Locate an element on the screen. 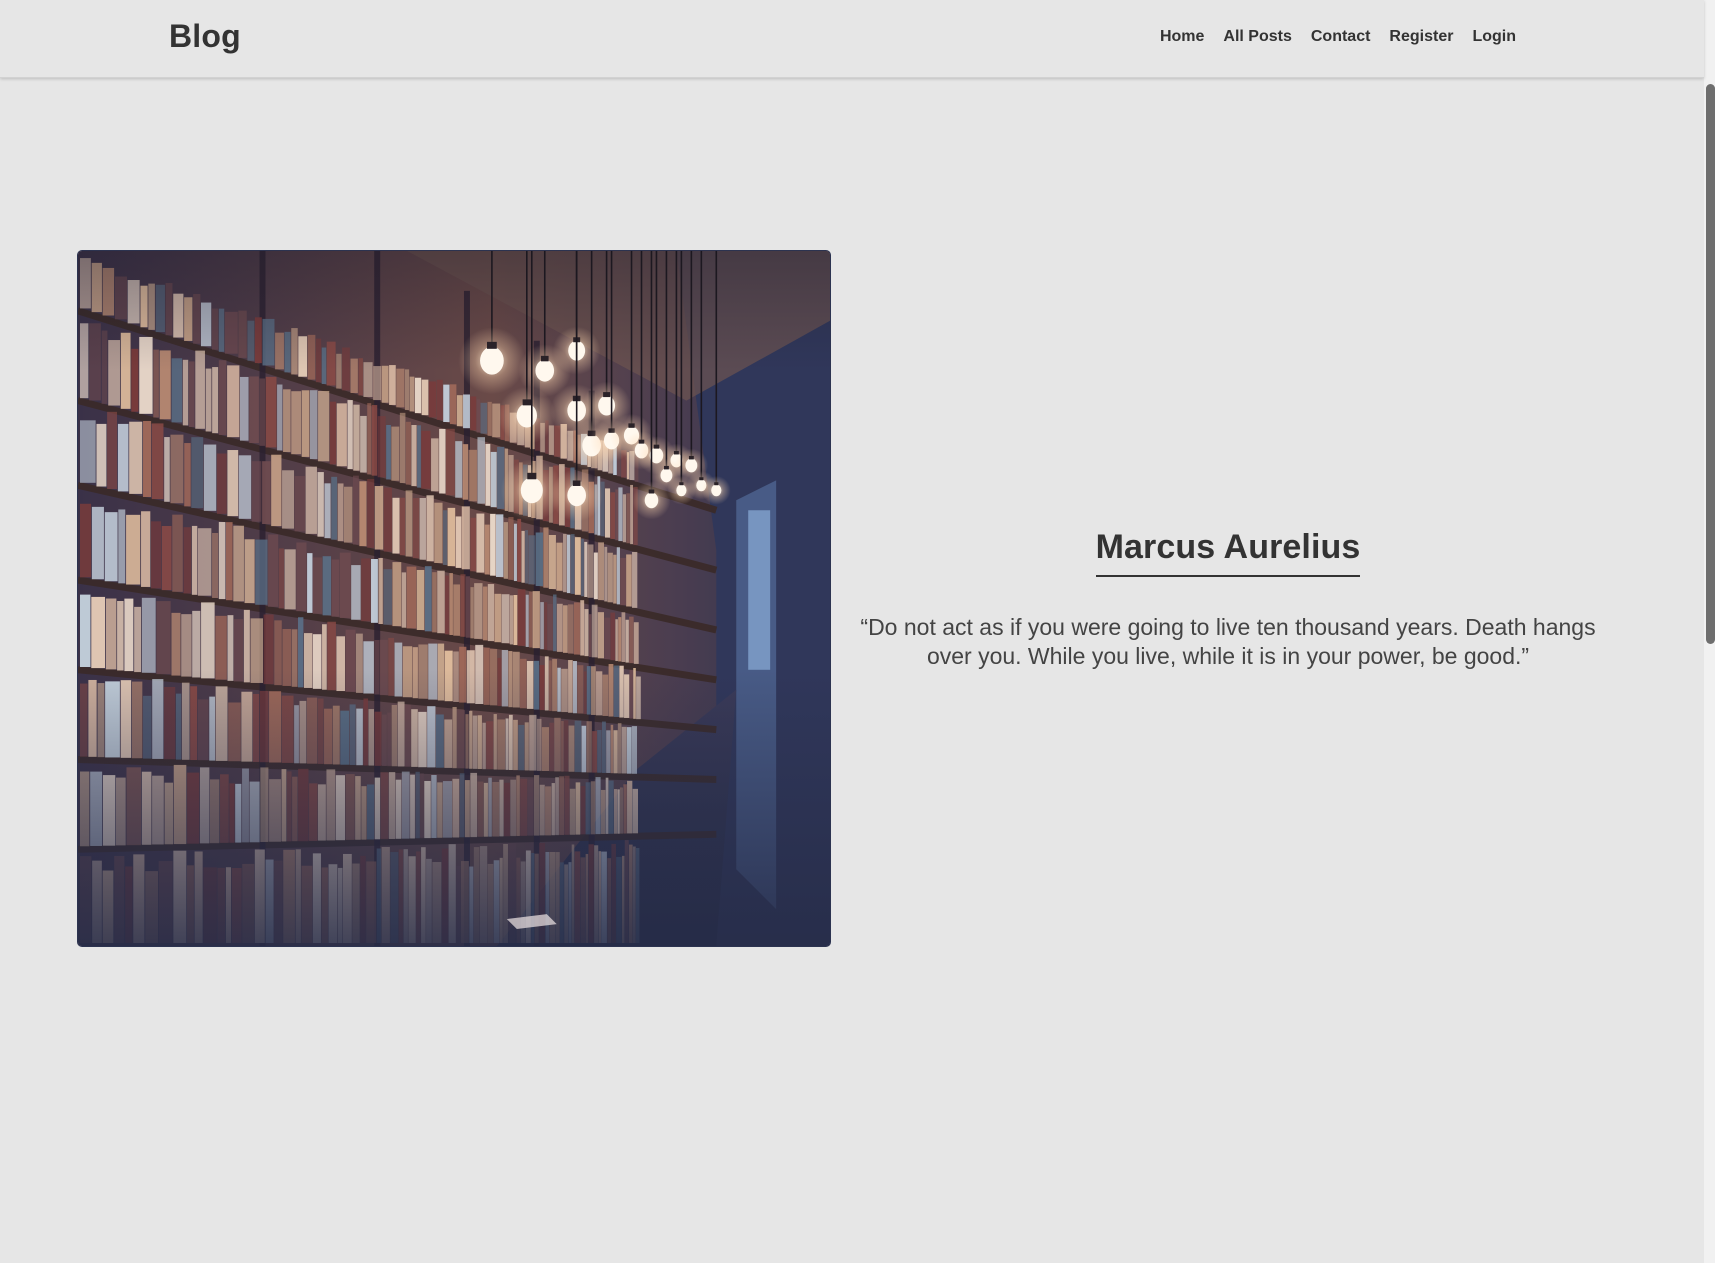  nav-menu: Home All Posts Contact Register Login is located at coordinates (1338, 37).